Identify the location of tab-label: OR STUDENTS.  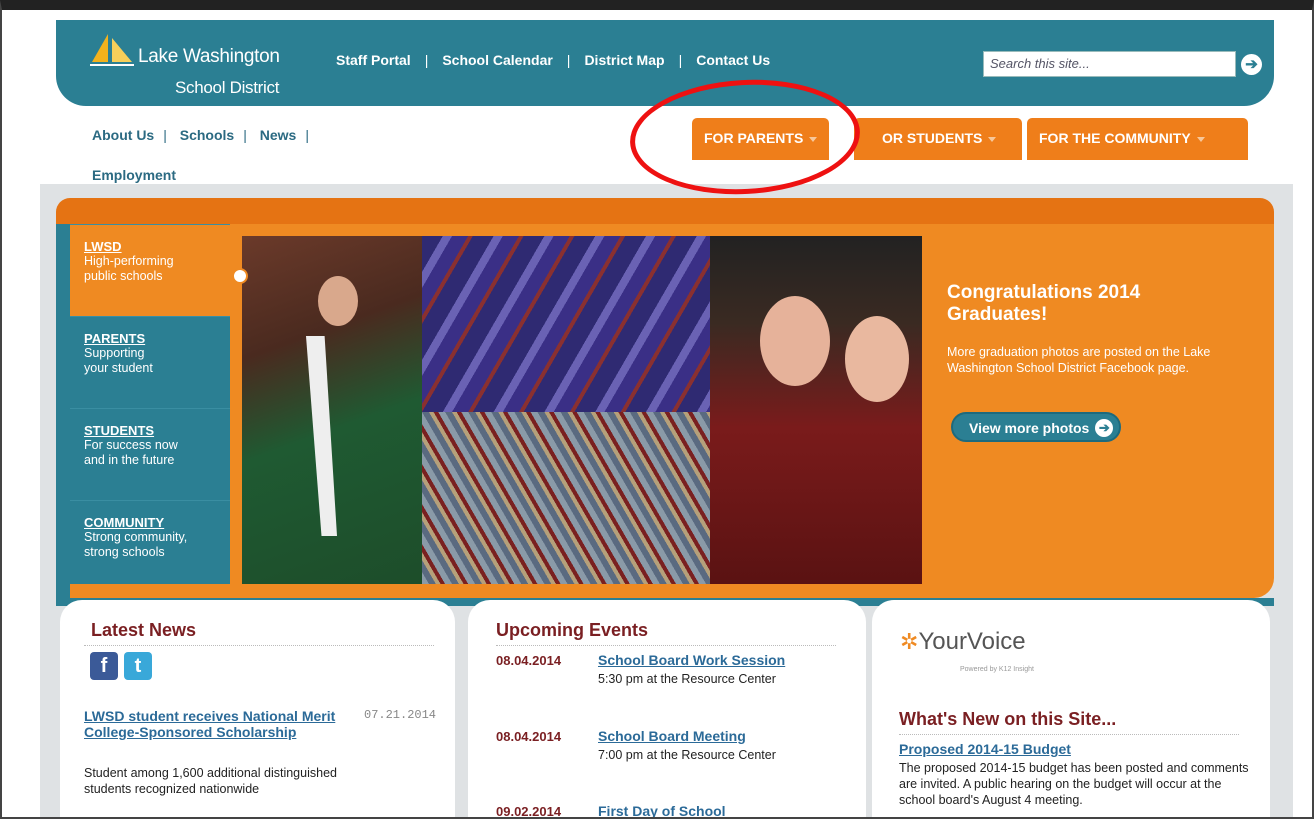
(932, 138).